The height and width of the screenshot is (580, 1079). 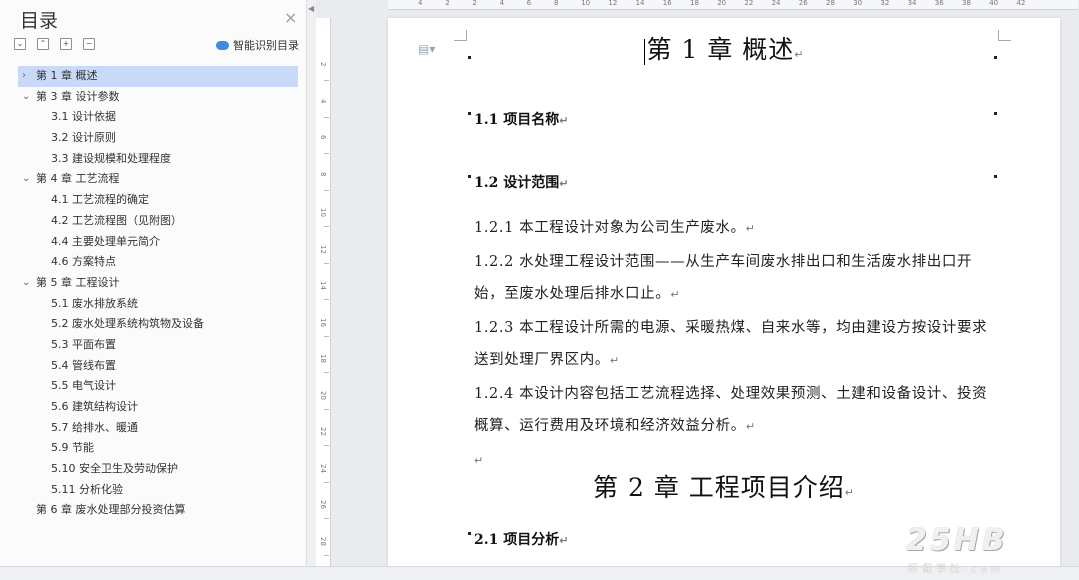 What do you see at coordinates (776, 3) in the screenshot?
I see `ruler-number: 24` at bounding box center [776, 3].